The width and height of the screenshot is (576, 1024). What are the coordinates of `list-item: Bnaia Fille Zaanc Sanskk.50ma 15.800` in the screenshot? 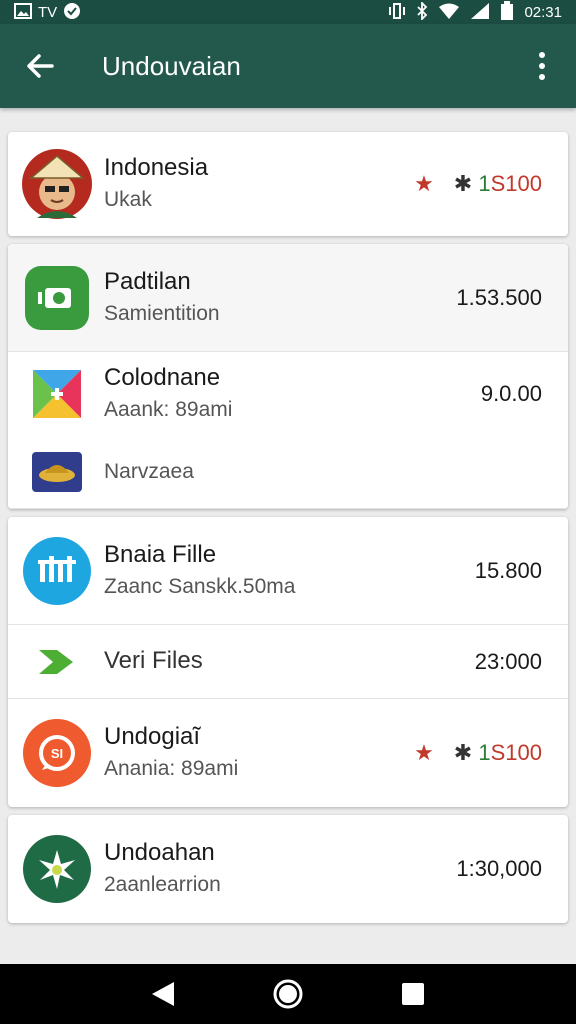 It's located at (288, 571).